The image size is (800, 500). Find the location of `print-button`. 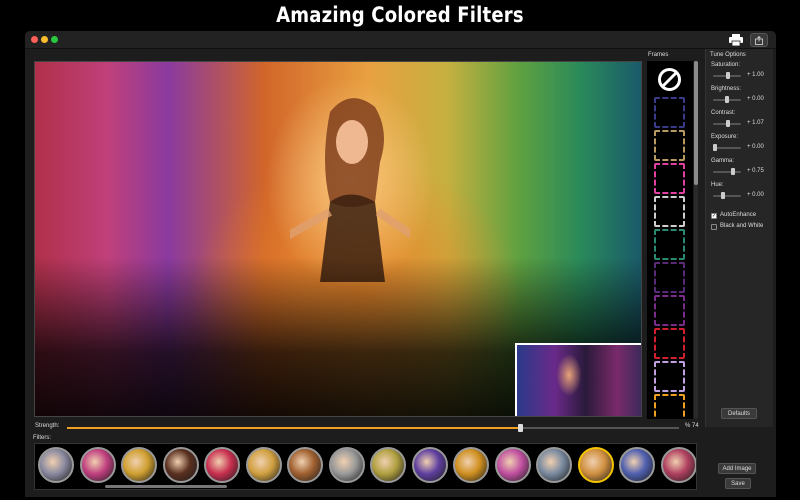

print-button is located at coordinates (736, 40).